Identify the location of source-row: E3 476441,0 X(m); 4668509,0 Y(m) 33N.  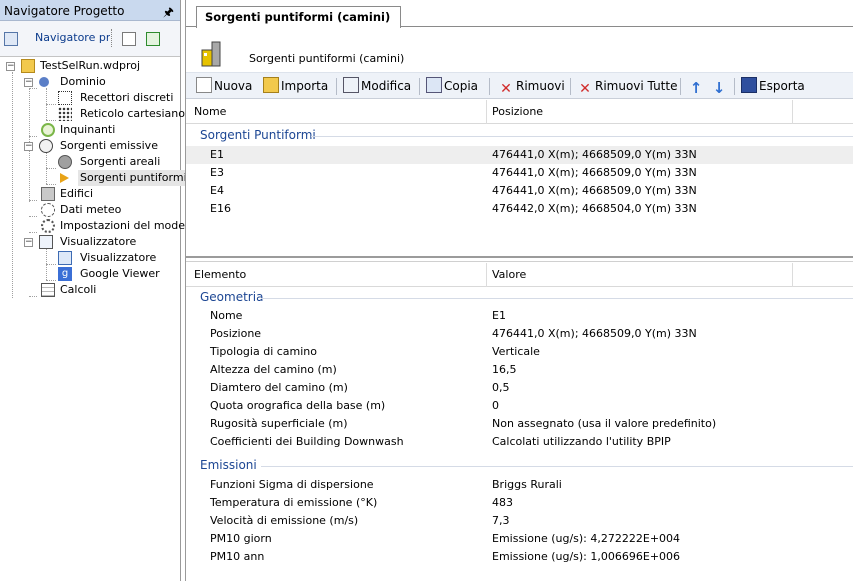
(519, 173).